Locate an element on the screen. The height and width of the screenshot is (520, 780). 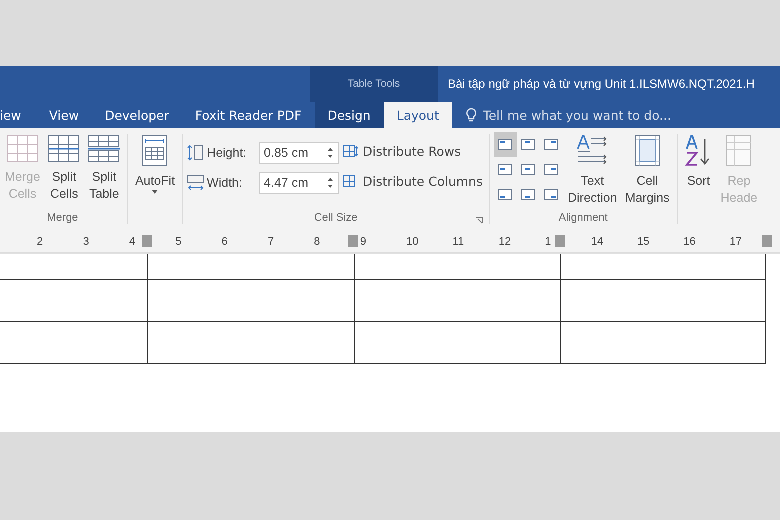
ribbon-tab: Layout is located at coordinates (418, 115).